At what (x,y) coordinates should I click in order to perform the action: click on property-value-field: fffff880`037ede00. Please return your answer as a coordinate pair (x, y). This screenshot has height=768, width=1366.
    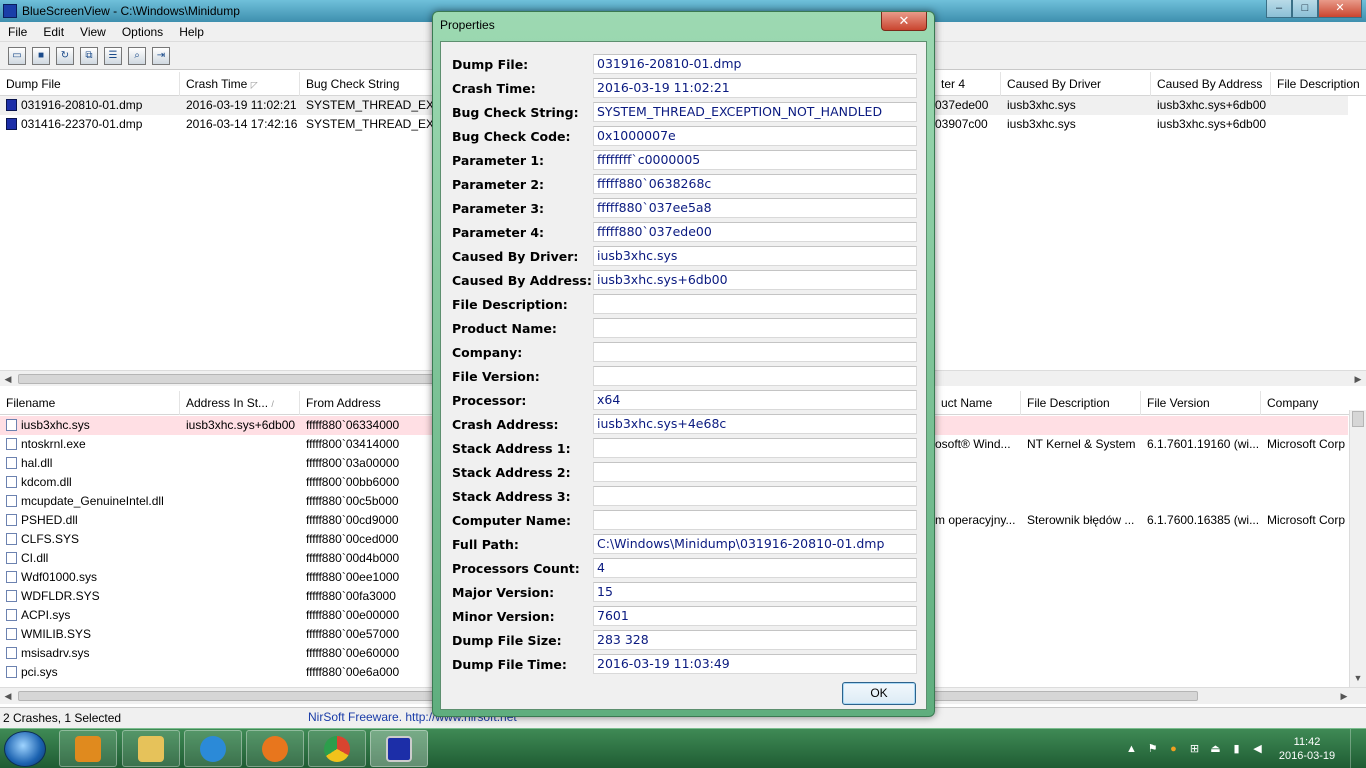
    Looking at the image, I should click on (755, 232).